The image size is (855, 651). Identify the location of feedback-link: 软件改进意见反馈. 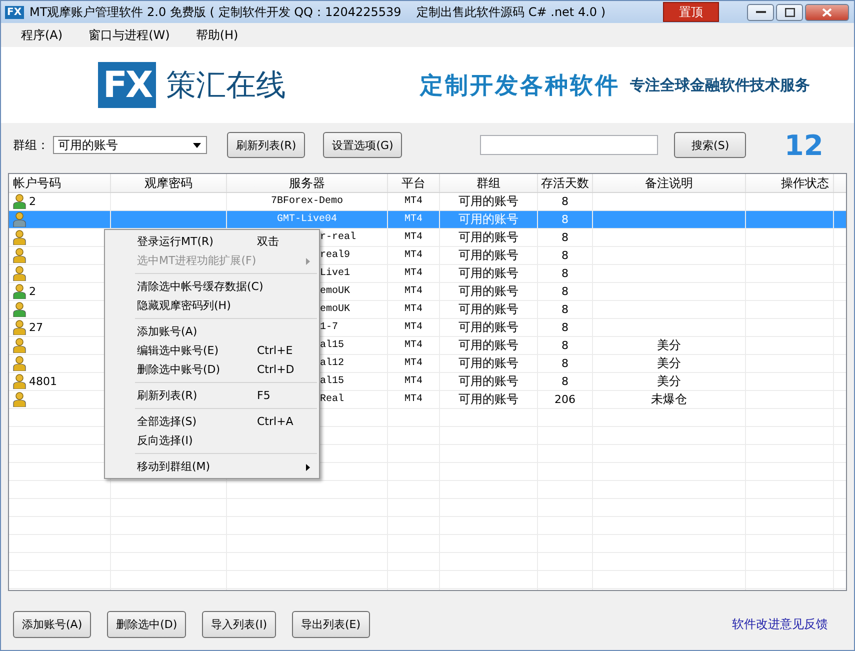
(780, 624).